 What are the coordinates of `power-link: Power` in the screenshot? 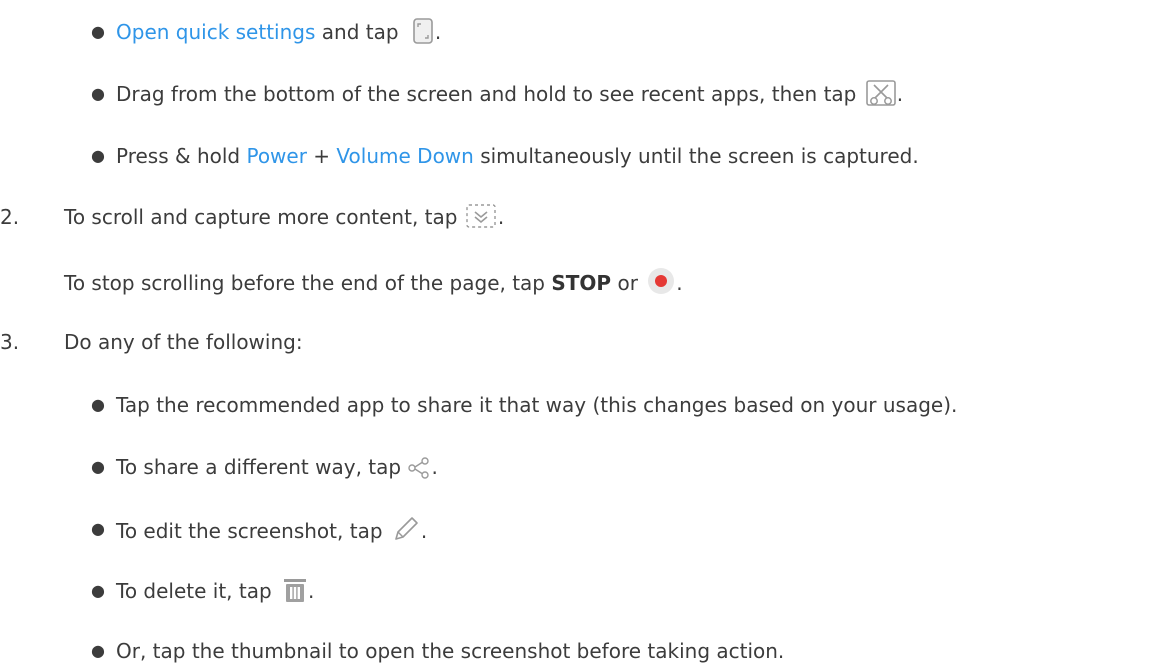 It's located at (276, 156).